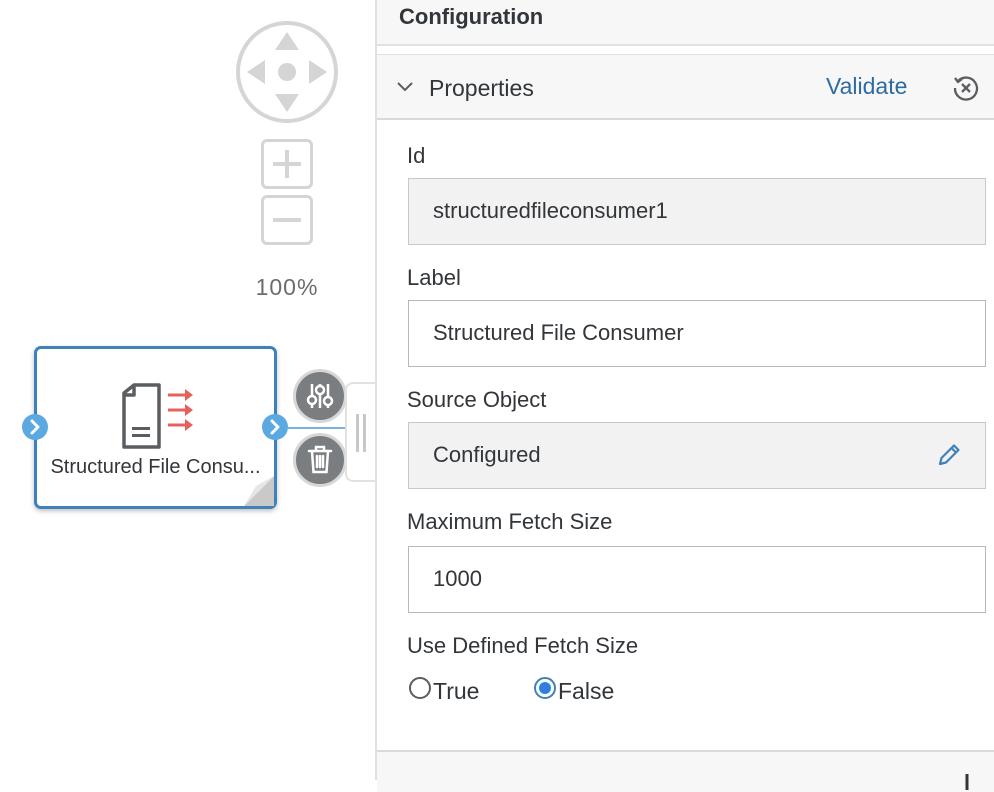 This screenshot has width=994, height=792. Describe the element at coordinates (405, 87) in the screenshot. I see `chevron-down-icon` at that location.